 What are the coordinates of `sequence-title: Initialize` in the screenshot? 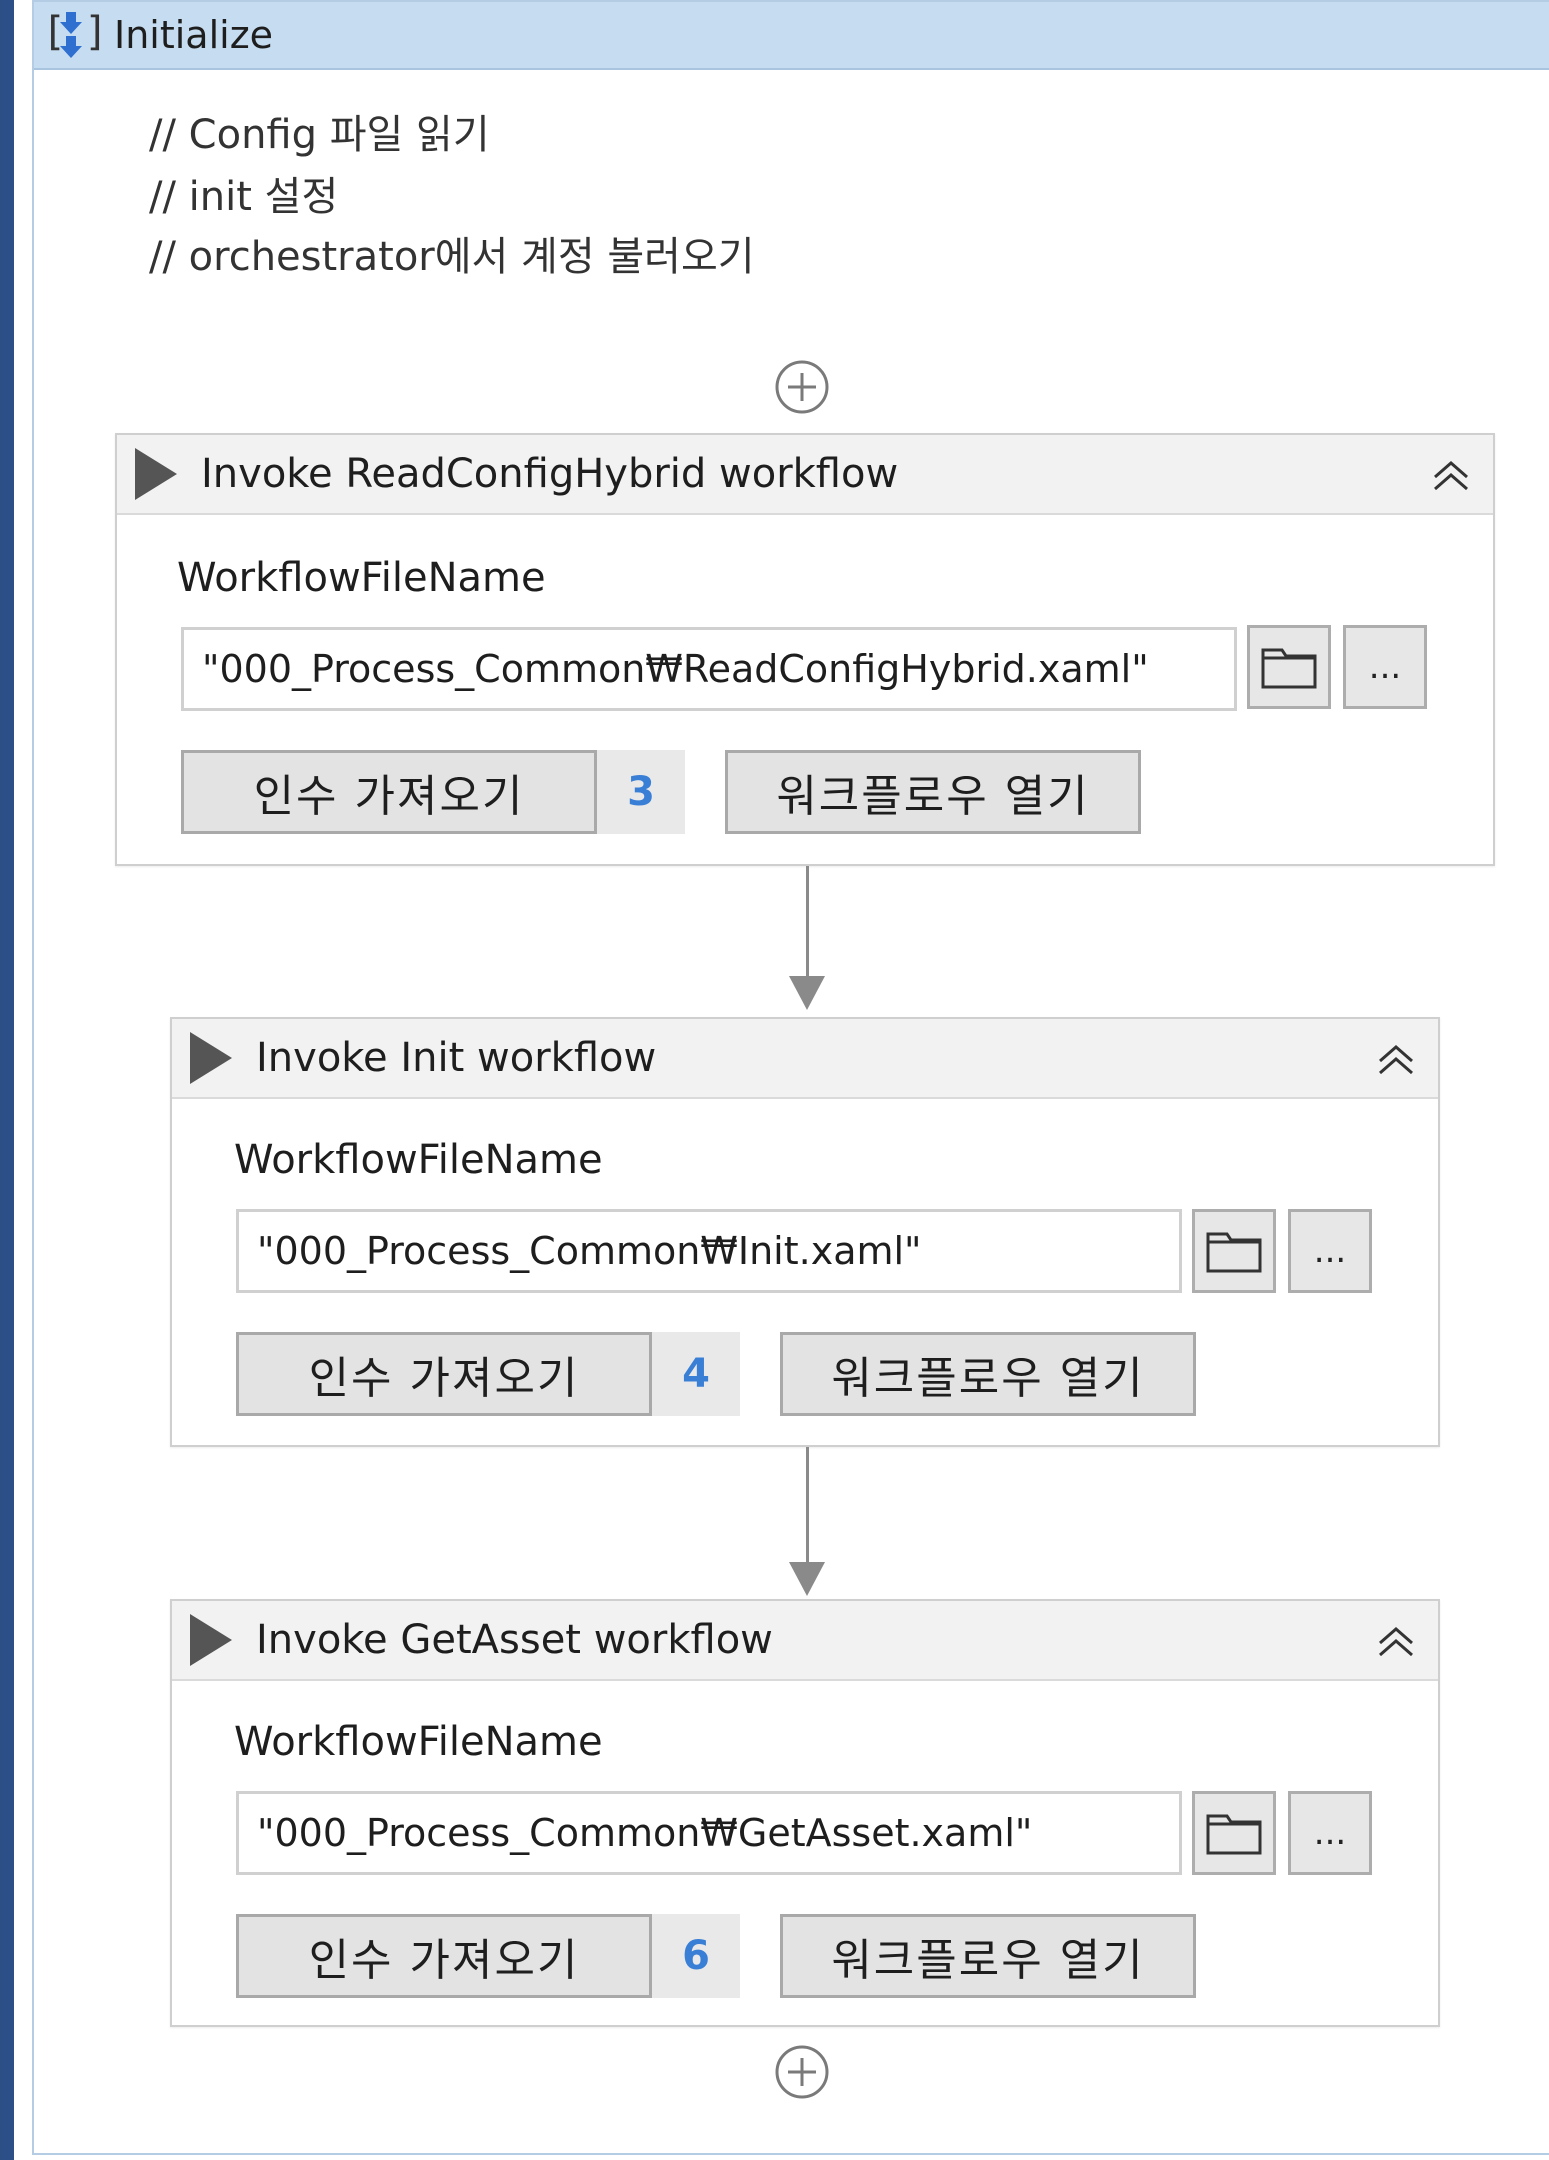 It's located at (194, 35).